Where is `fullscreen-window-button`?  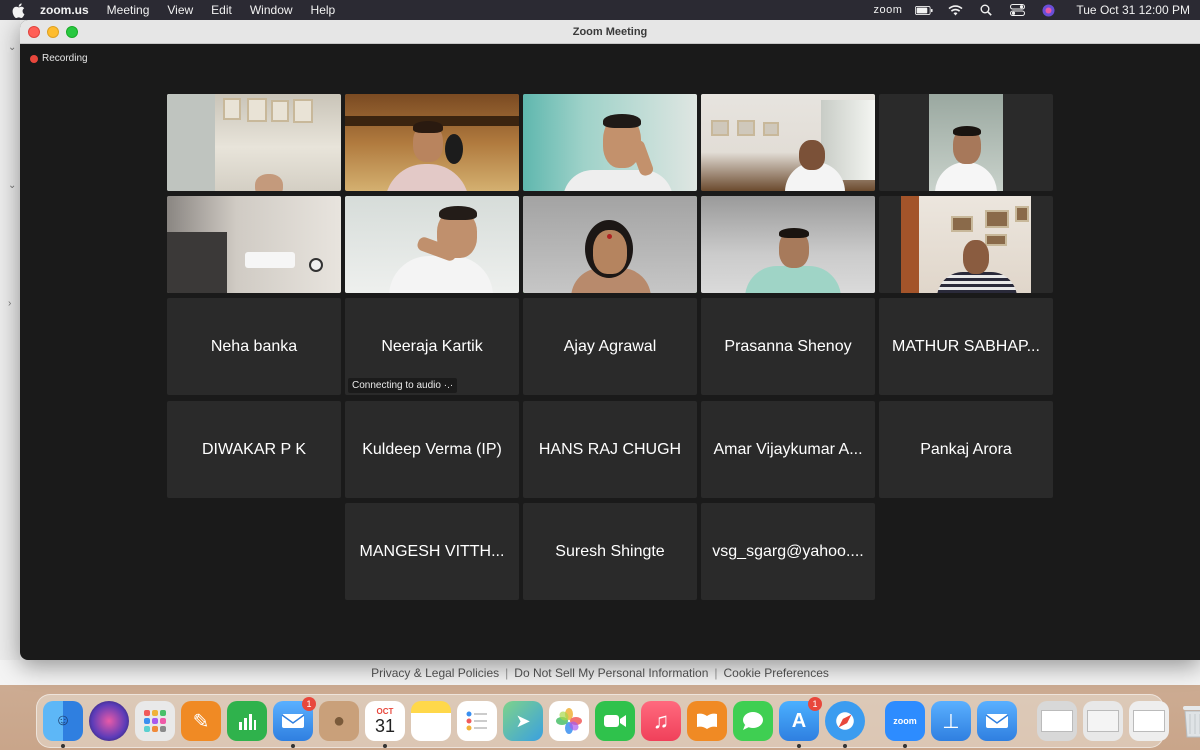 fullscreen-window-button is located at coordinates (72, 32).